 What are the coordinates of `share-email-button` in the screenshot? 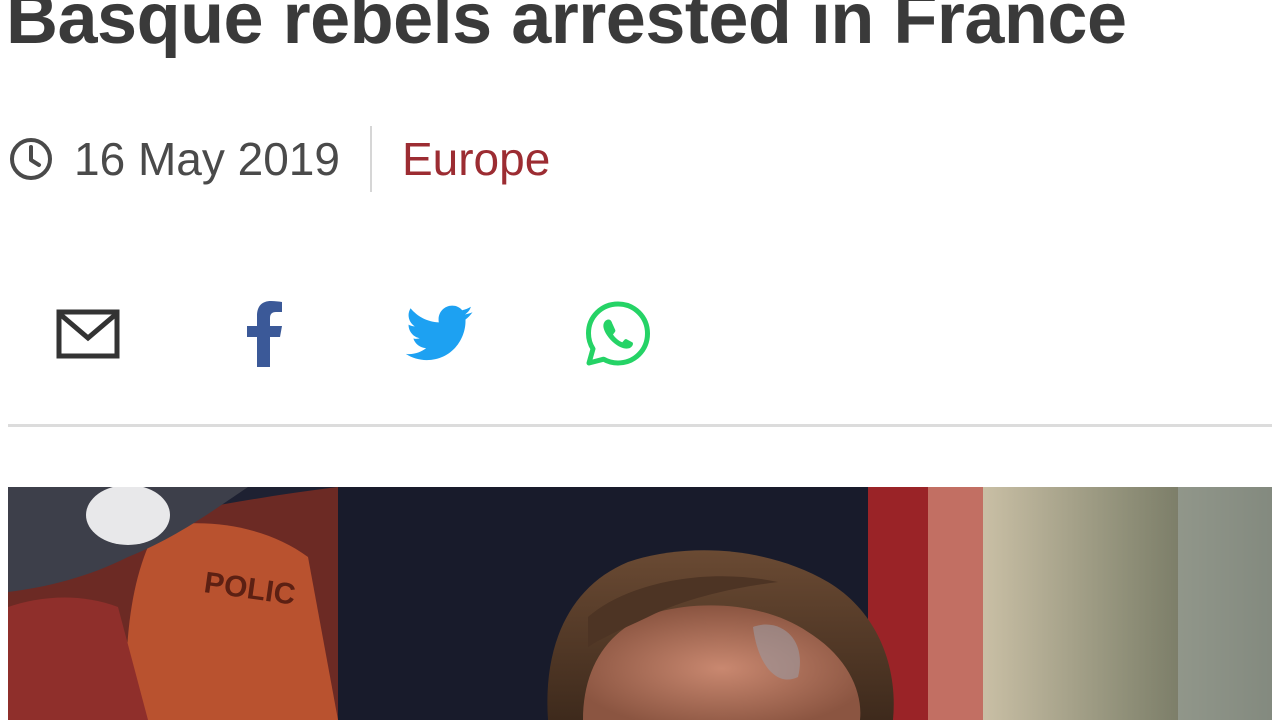 It's located at (88, 334).